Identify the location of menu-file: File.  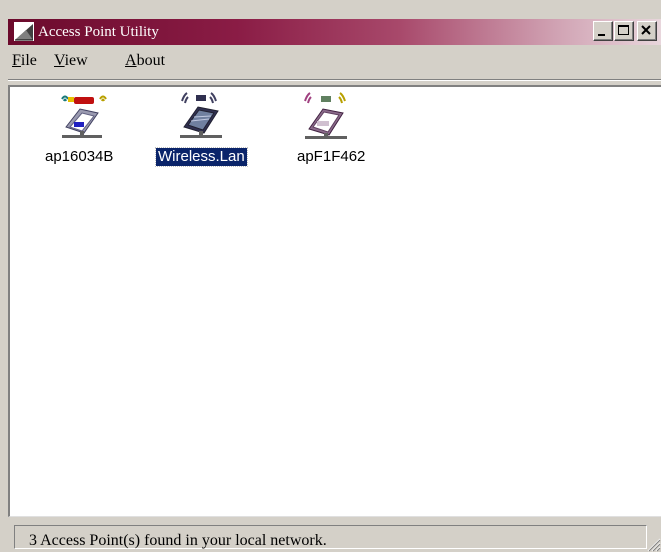
(24, 61).